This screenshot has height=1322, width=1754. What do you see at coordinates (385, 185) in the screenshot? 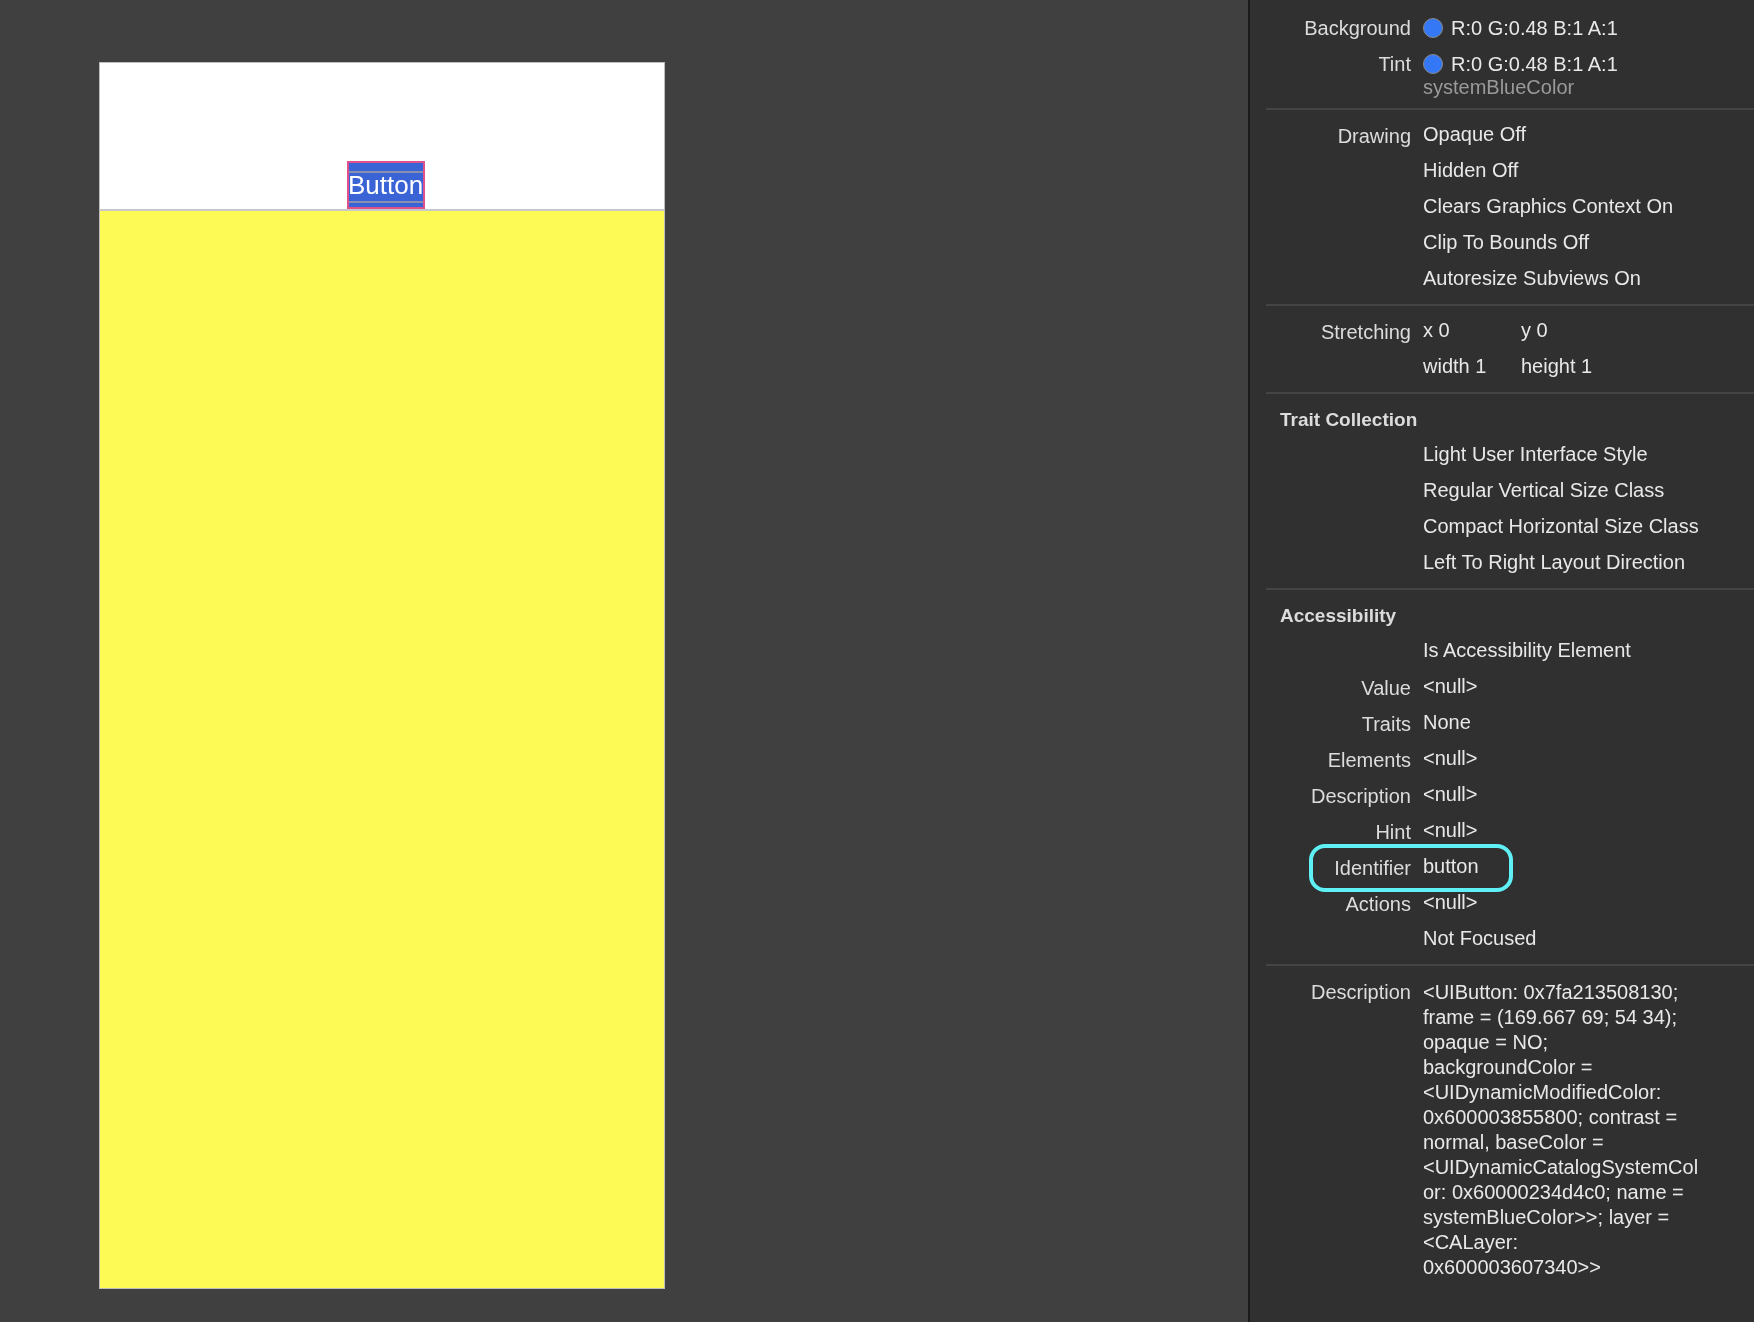
I see `button: Button` at bounding box center [385, 185].